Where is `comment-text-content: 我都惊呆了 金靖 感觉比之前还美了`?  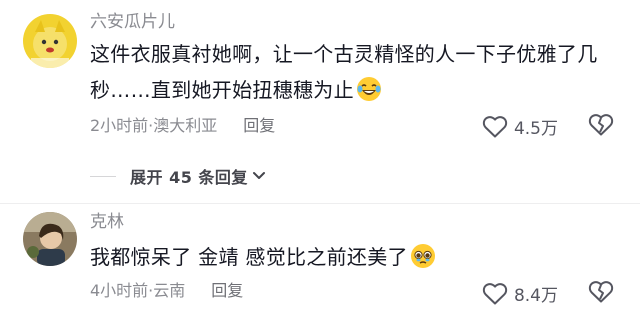
comment-text-content: 我都惊呆了 金靖 感觉比之前还美了 is located at coordinates (249, 257).